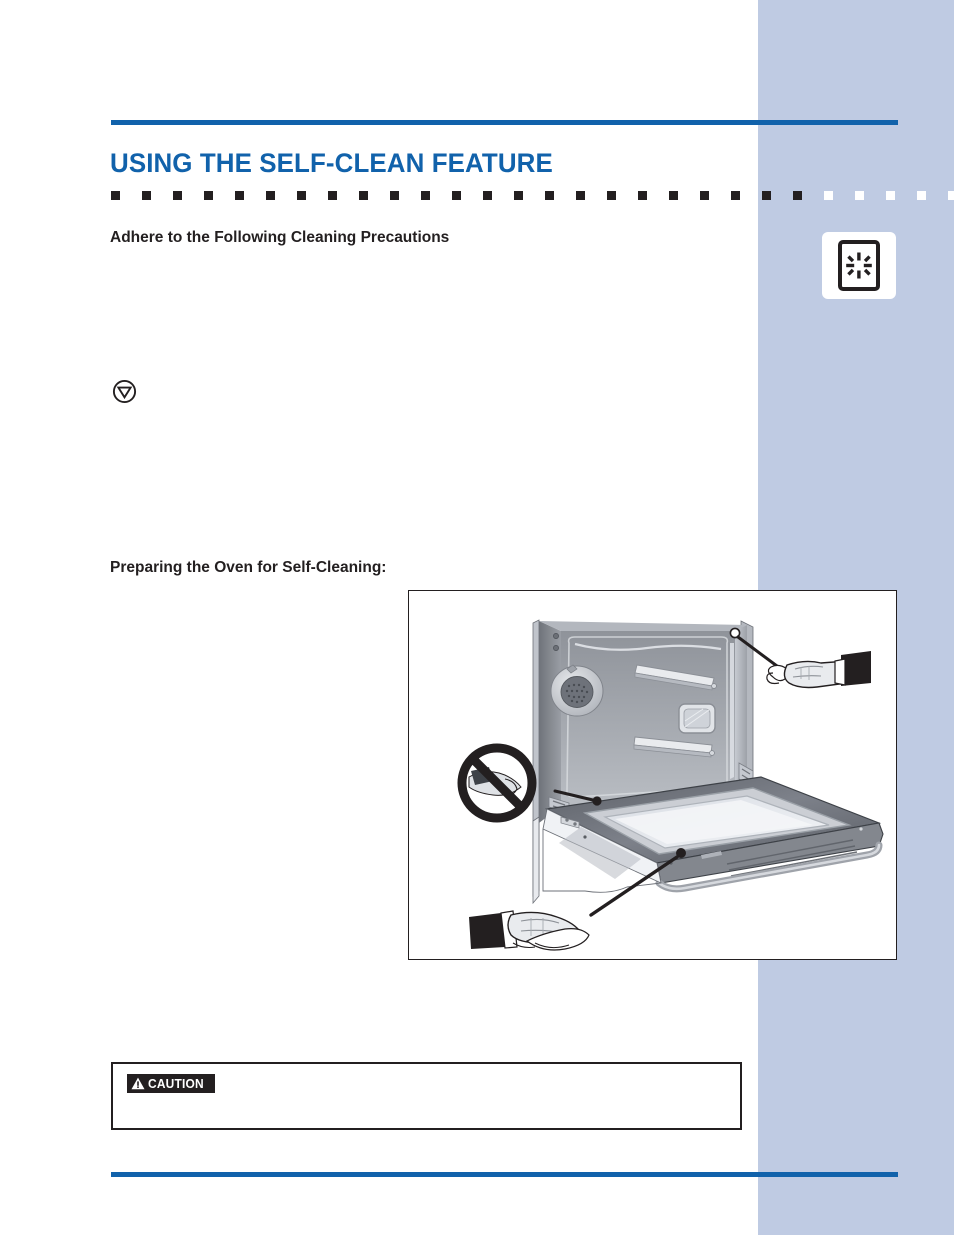 The height and width of the screenshot is (1235, 954). Describe the element at coordinates (504, 1174) in the screenshot. I see `bottom-accent-rule` at that location.